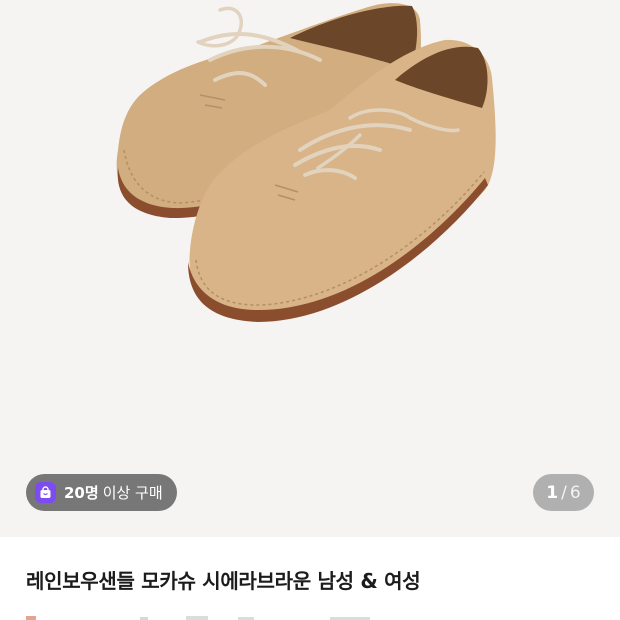  I want to click on shopping-bag-icon, so click(45, 492).